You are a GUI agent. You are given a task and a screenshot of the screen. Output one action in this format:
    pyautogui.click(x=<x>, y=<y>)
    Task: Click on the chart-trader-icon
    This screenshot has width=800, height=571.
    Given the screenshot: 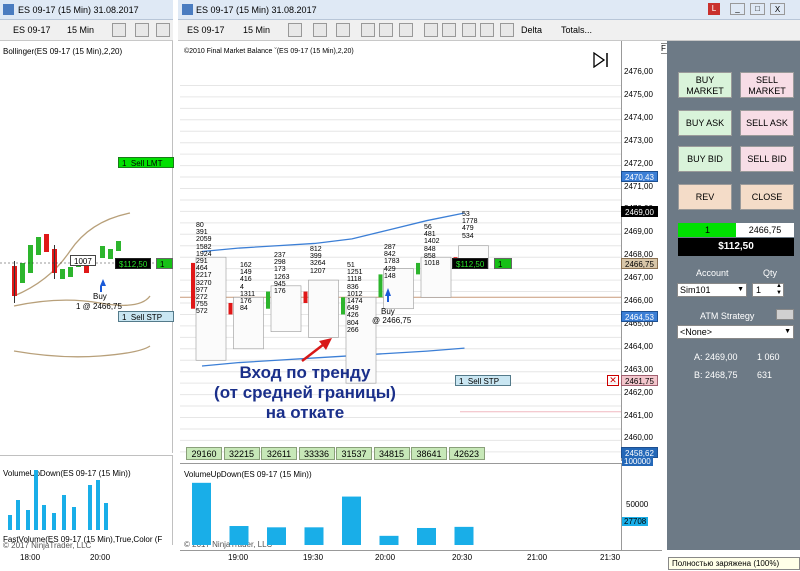 What is the action you would take?
    pyautogui.click(x=449, y=30)
    